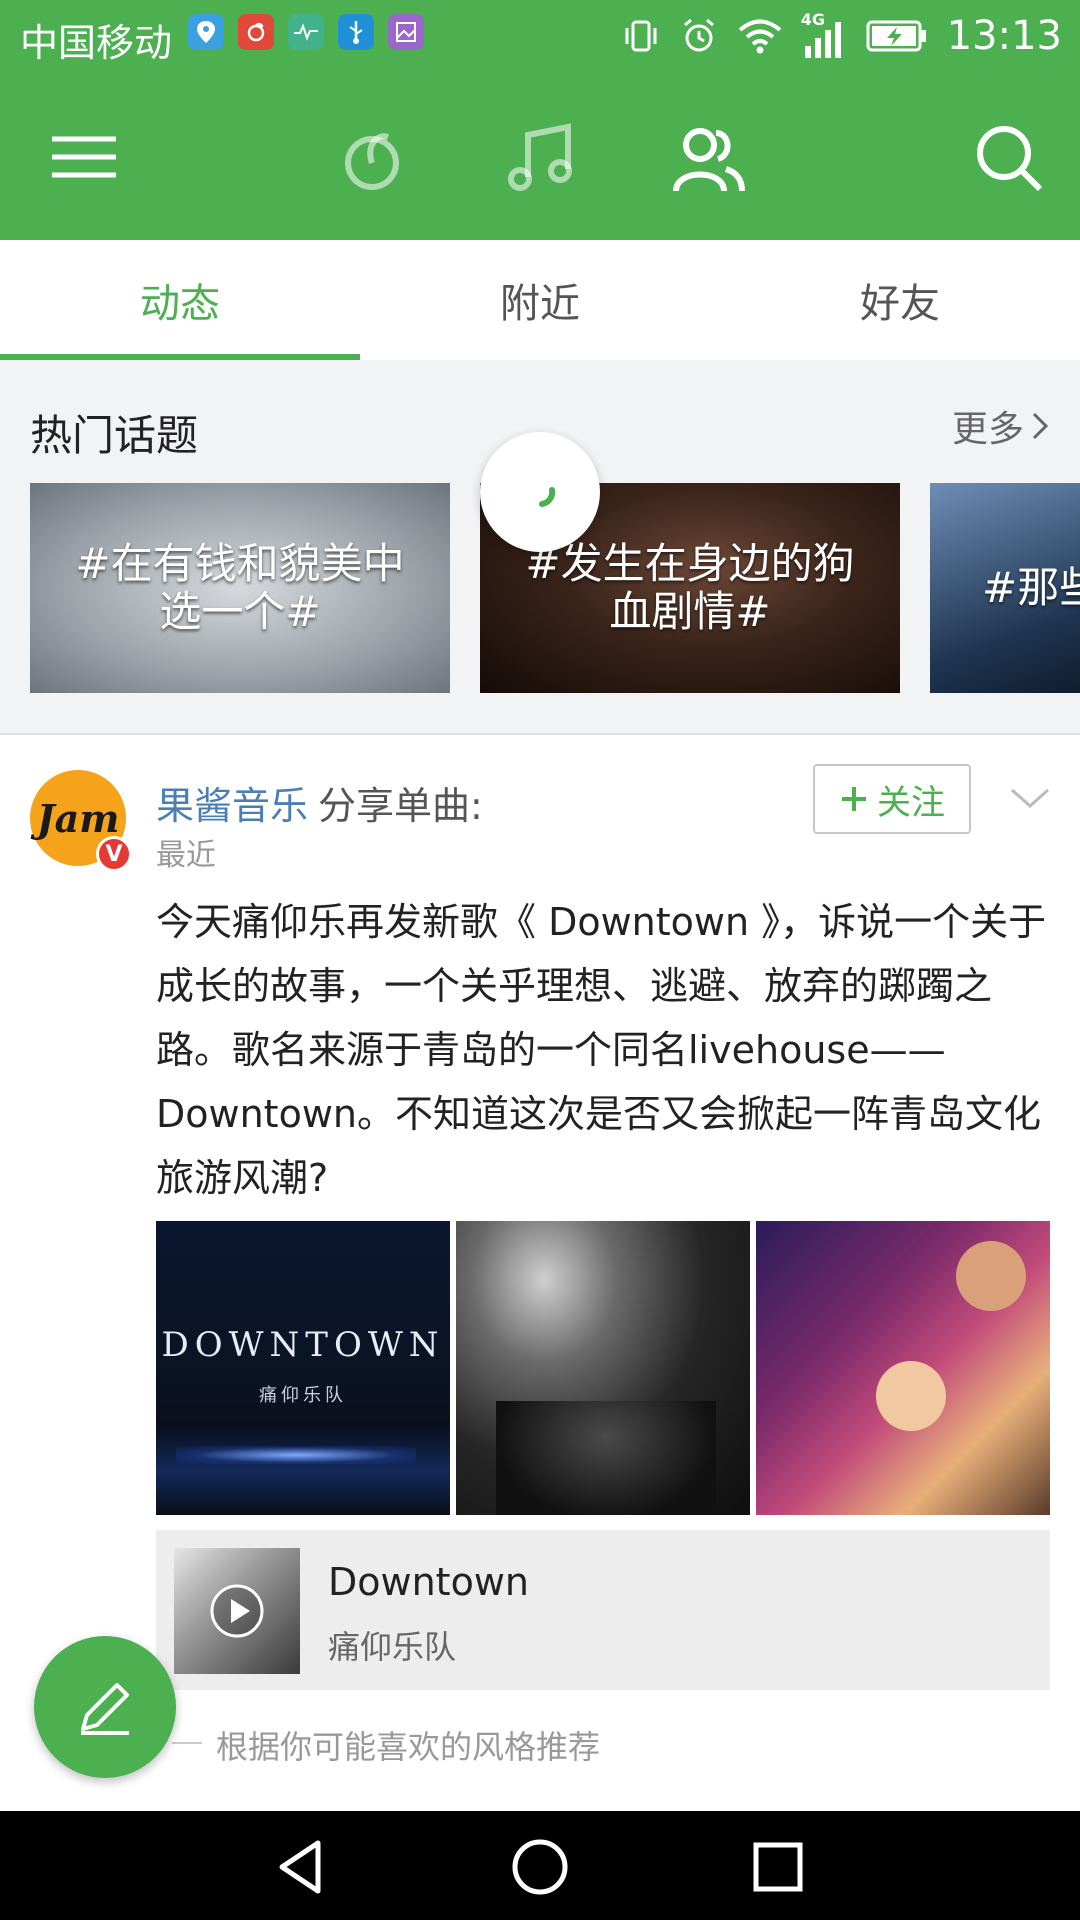 This screenshot has width=1080, height=1920. Describe the element at coordinates (698, 35) in the screenshot. I see `alarm-icon` at that location.